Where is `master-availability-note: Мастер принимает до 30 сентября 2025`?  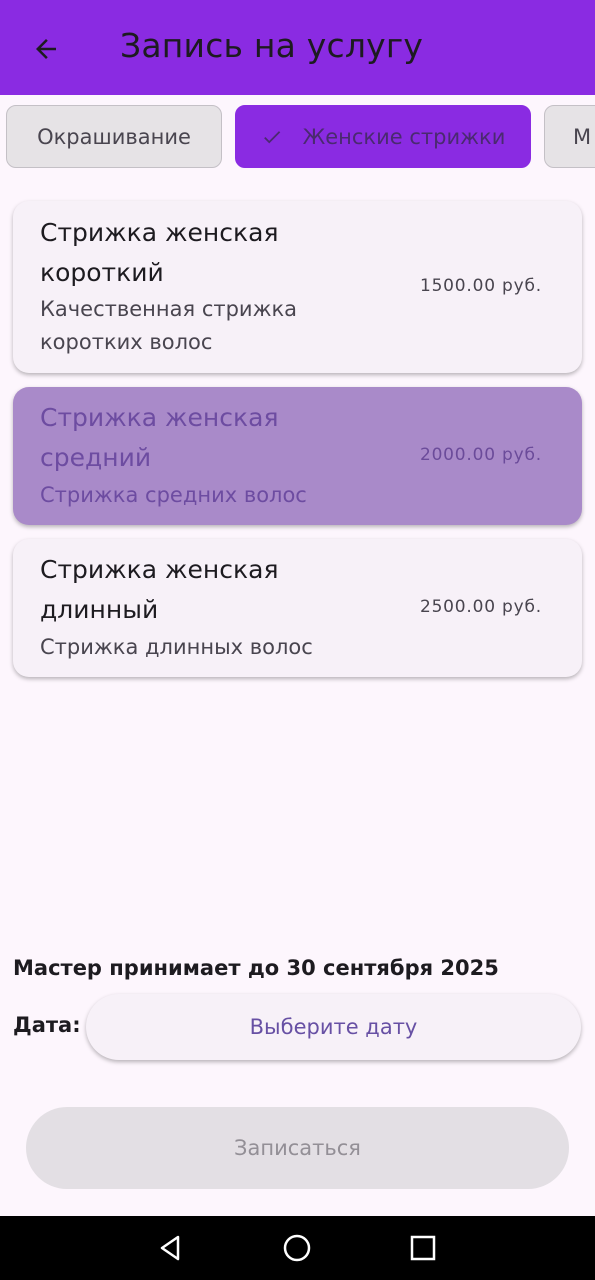
master-availability-note: Мастер принимает до 30 сентября 2025 is located at coordinates (256, 968).